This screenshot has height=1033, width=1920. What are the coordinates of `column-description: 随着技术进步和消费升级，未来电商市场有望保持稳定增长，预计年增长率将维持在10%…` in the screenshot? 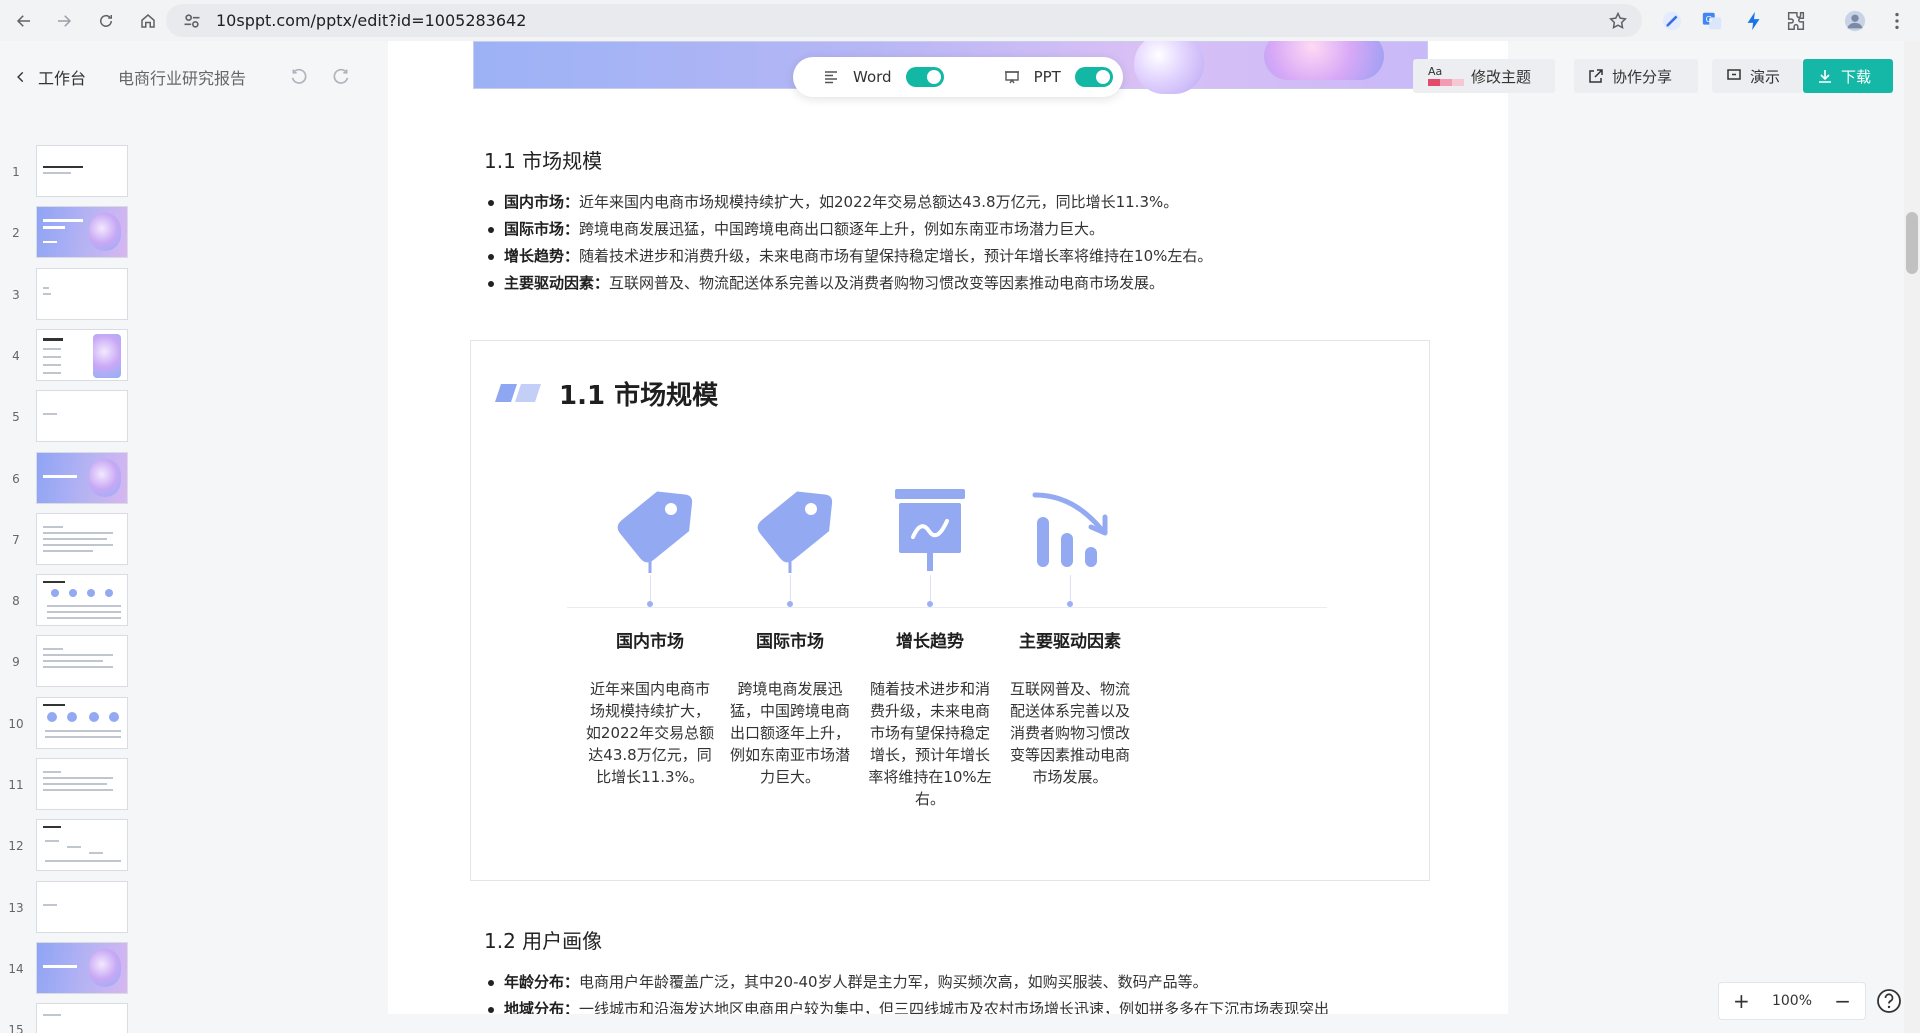 It's located at (930, 744).